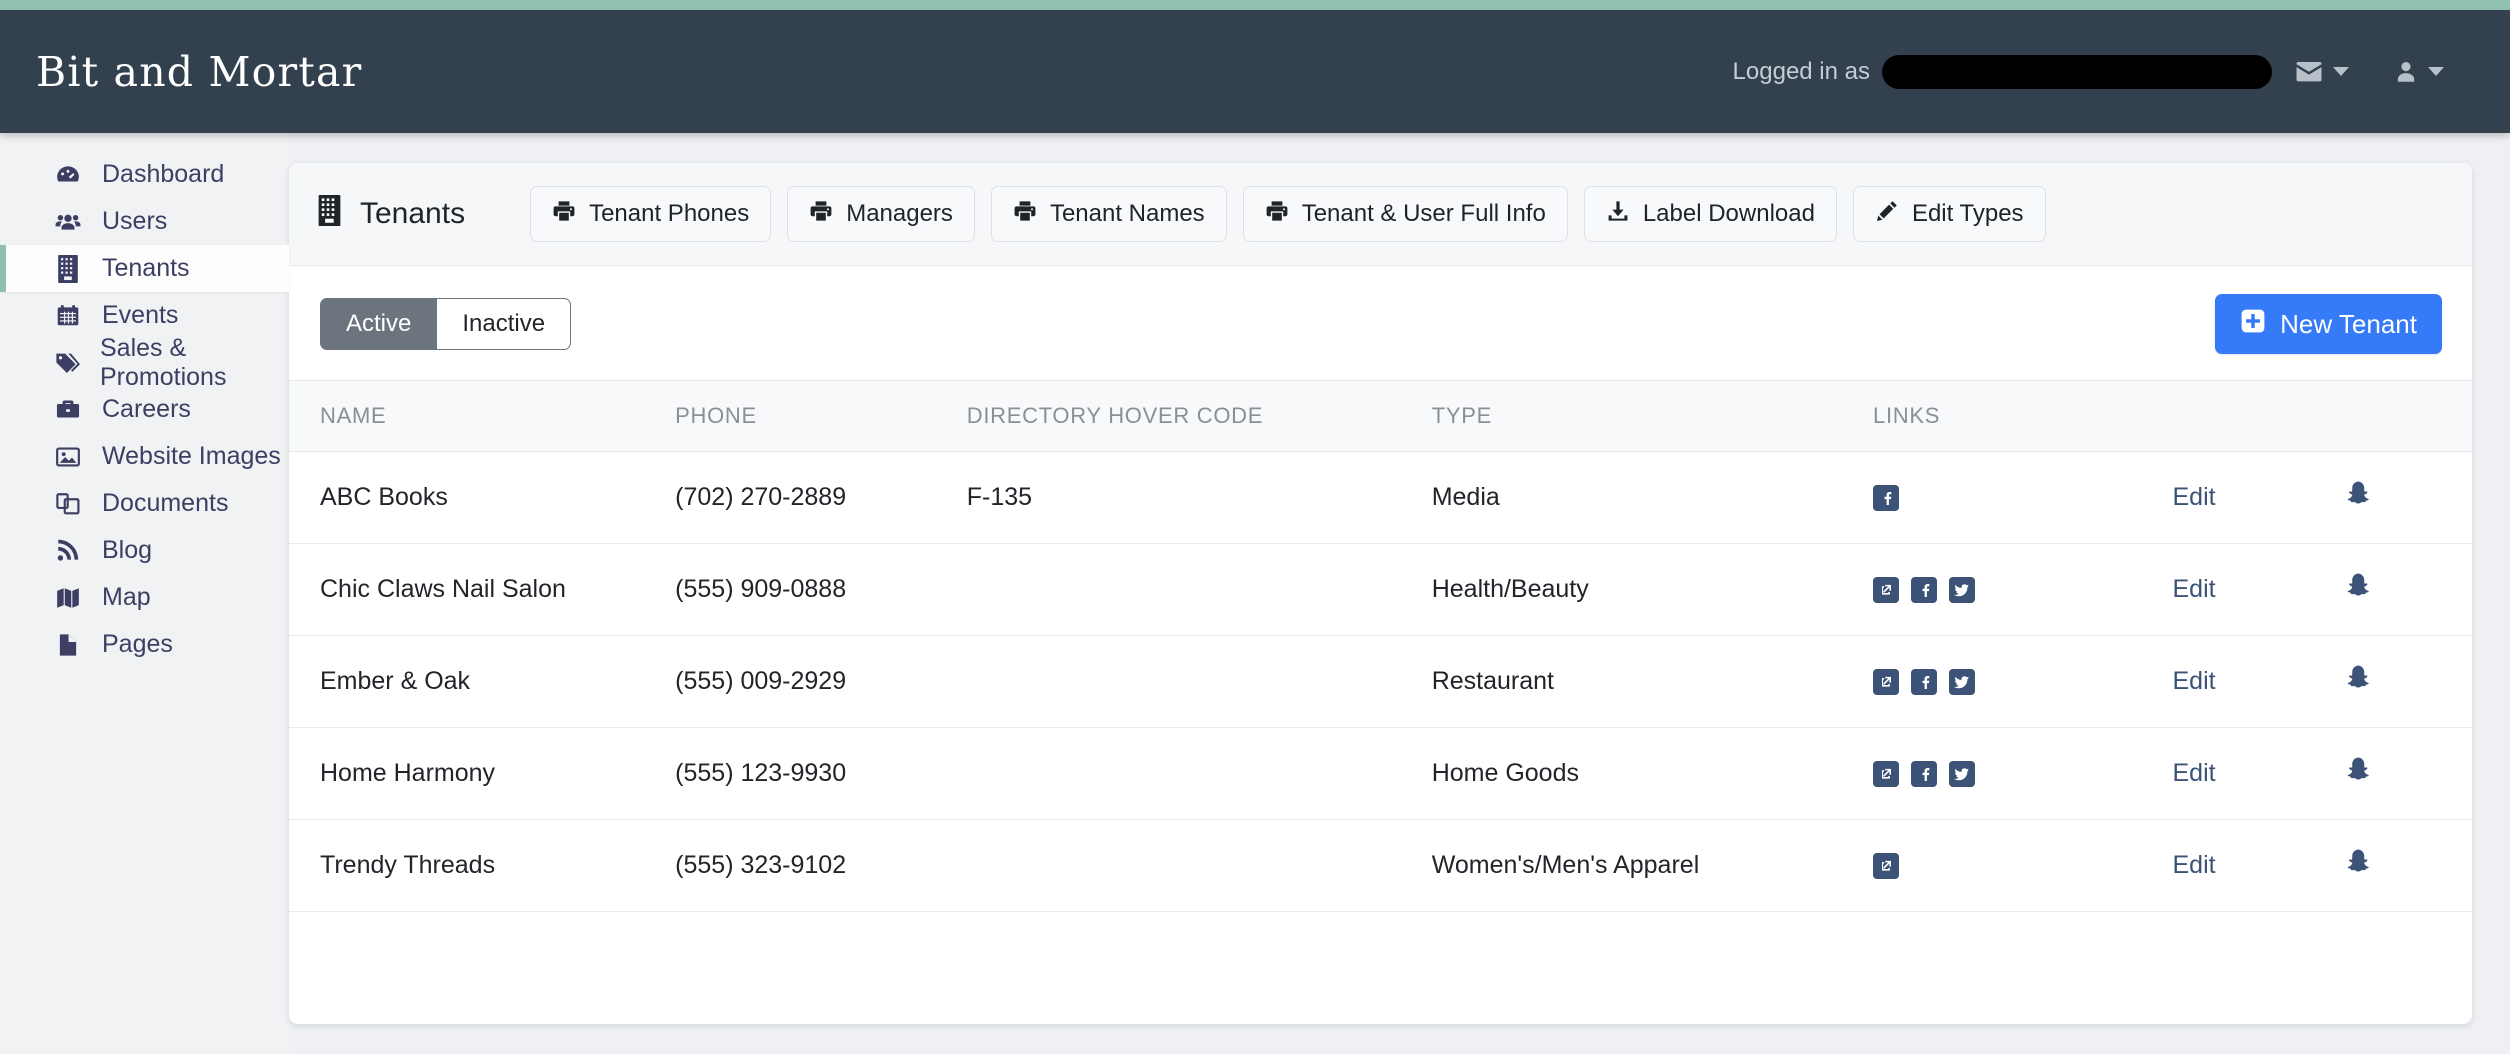 The width and height of the screenshot is (2510, 1054). Describe the element at coordinates (1967, 213) in the screenshot. I see `toolbar-button-label: Edit Types` at that location.